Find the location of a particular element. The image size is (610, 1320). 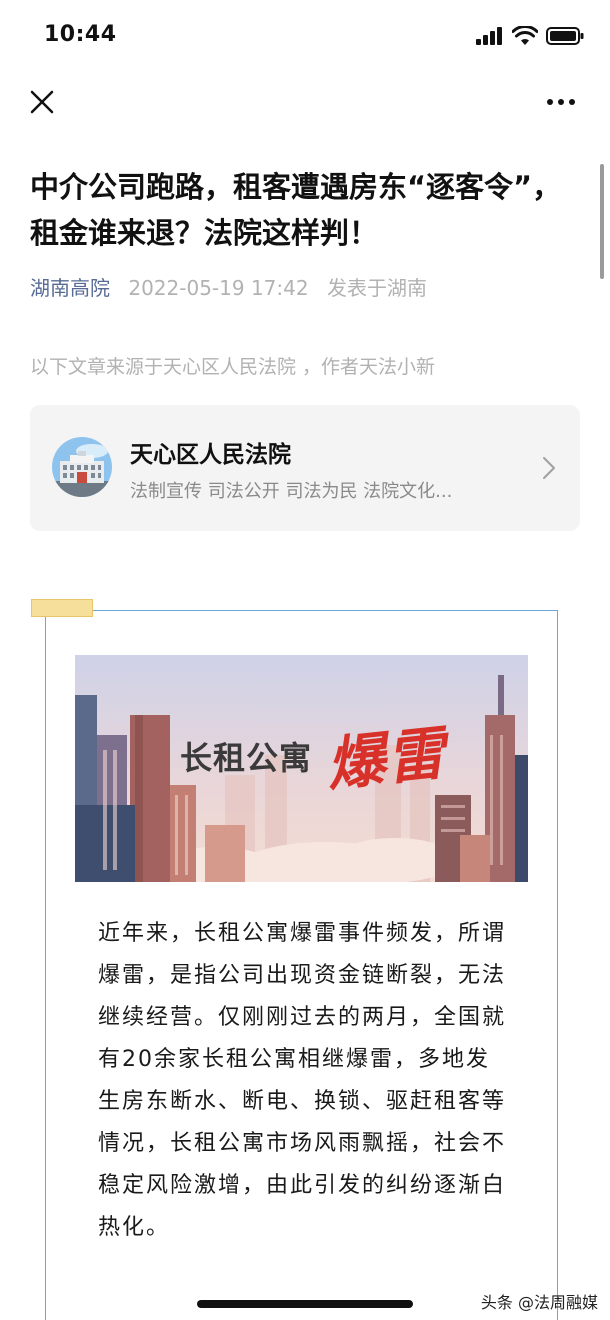

account-avatar is located at coordinates (82, 467).